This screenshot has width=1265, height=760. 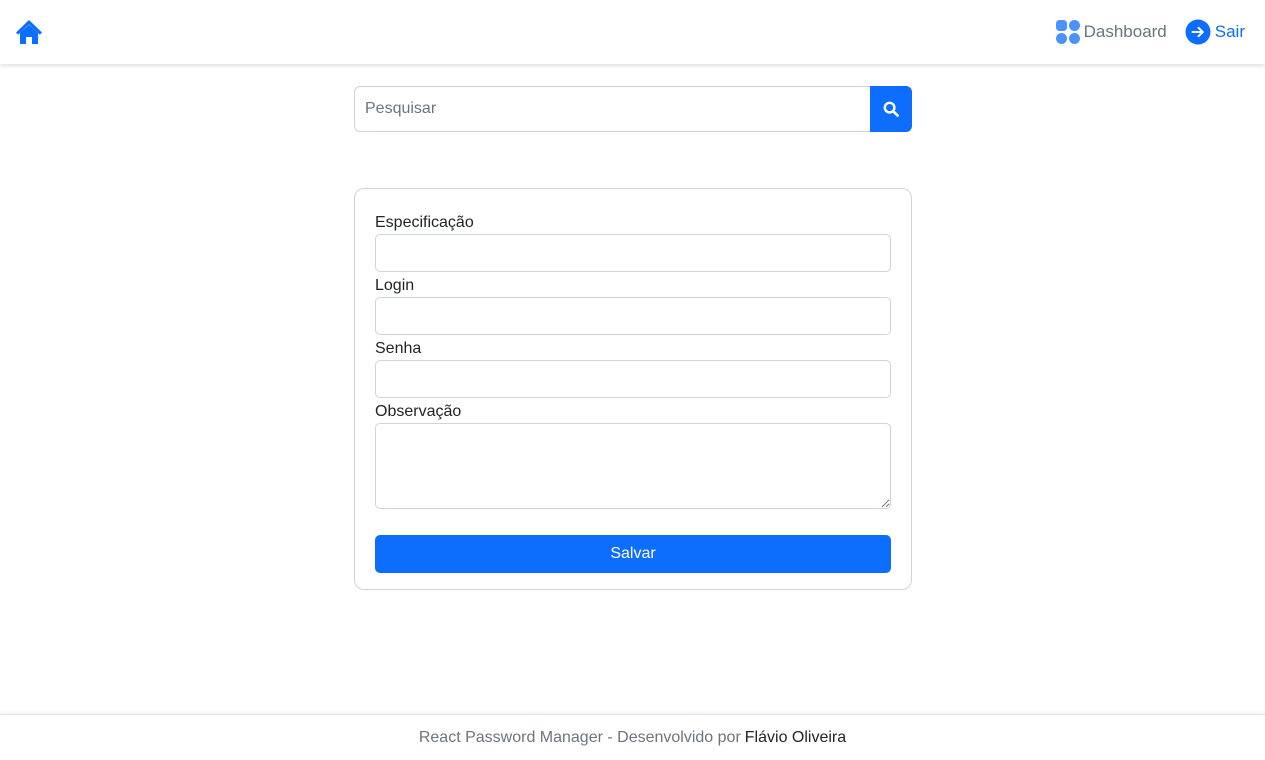 I want to click on search-icon, so click(x=891, y=109).